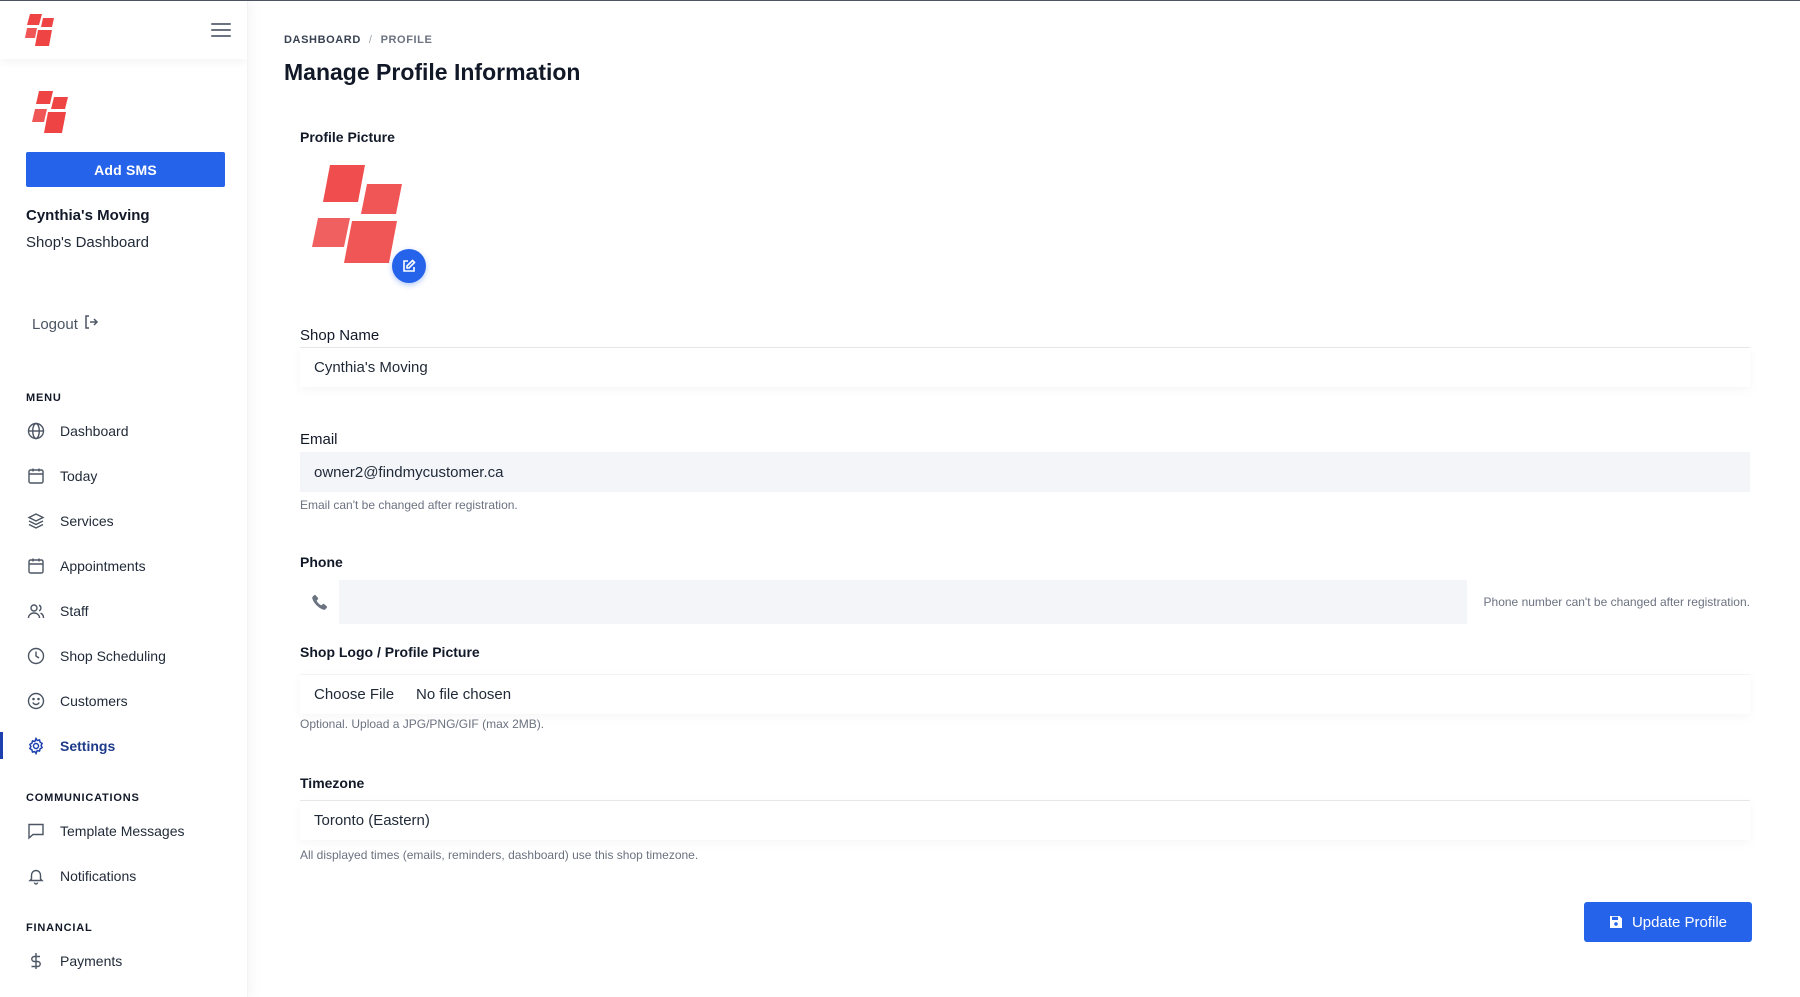  Describe the element at coordinates (113, 655) in the screenshot. I see `nav-label: Shop Scheduling` at that location.